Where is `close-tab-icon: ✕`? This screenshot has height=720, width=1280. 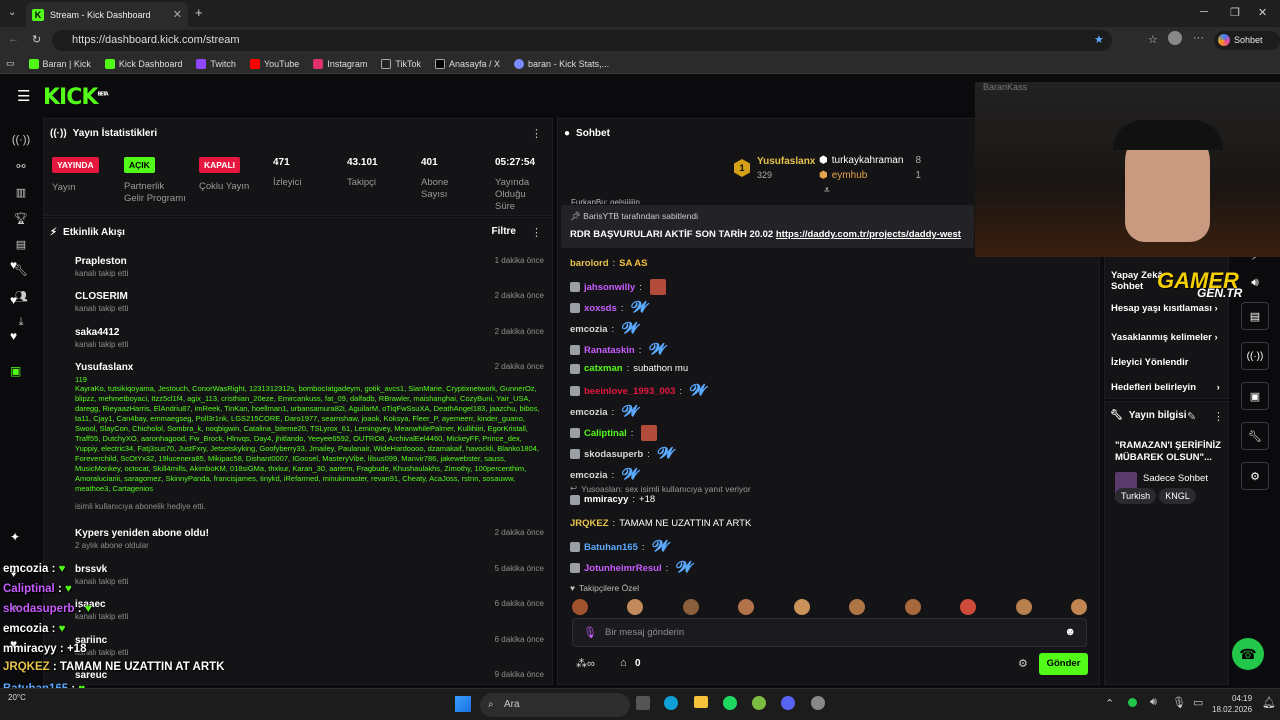
close-tab-icon: ✕ is located at coordinates (177, 14).